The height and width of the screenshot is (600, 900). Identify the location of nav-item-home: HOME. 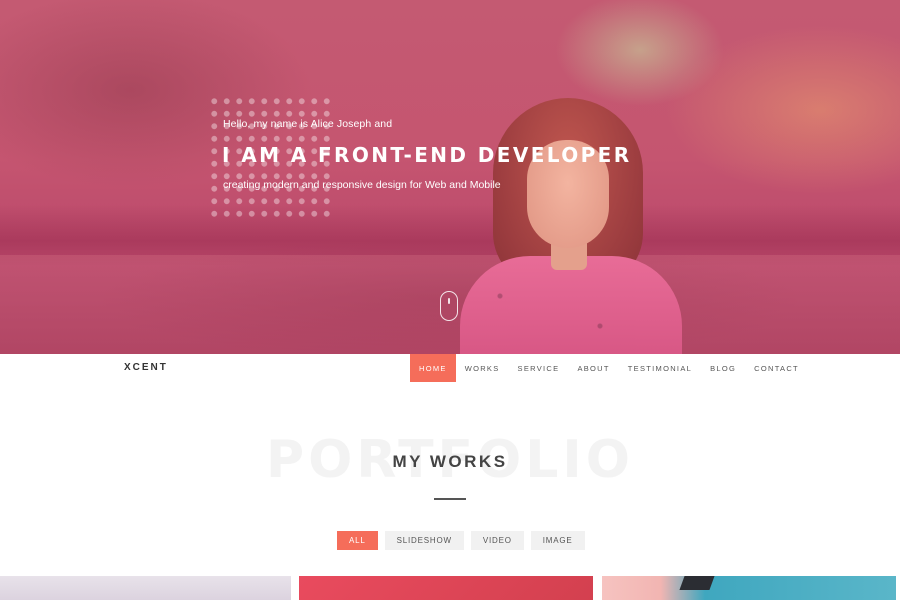
(433, 368).